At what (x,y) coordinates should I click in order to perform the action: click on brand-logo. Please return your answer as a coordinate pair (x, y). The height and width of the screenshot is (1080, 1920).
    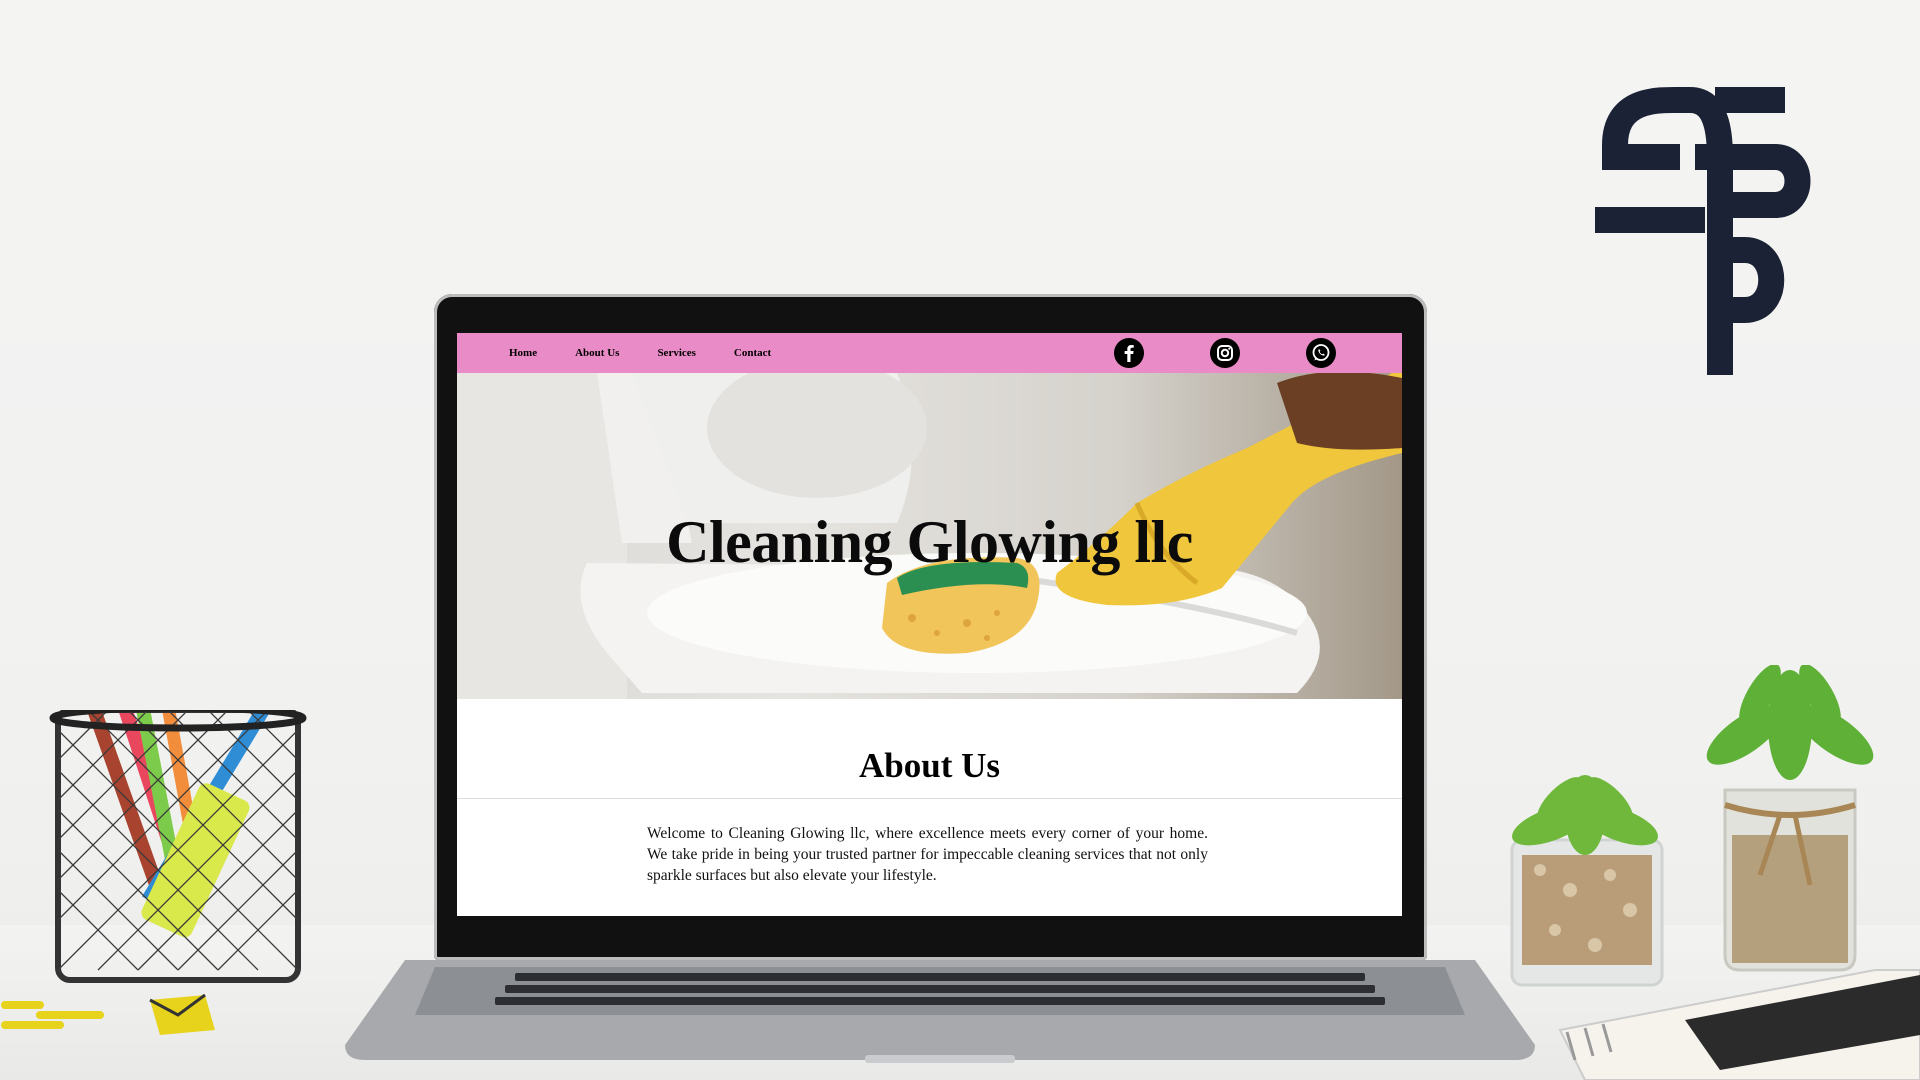
    Looking at the image, I should click on (1703, 231).